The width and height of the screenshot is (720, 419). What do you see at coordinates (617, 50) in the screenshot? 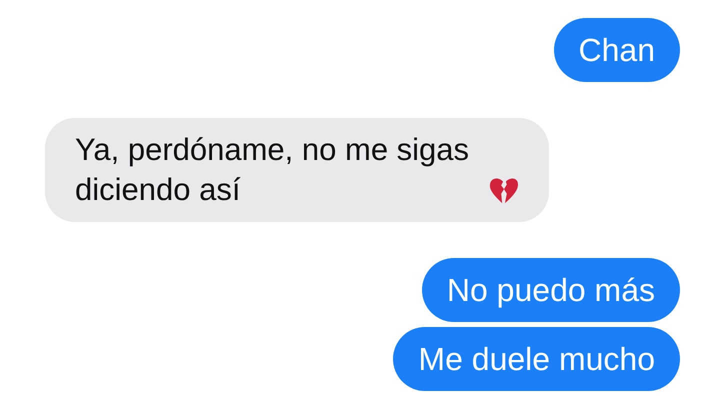
I see `message-bubble: Chan` at bounding box center [617, 50].